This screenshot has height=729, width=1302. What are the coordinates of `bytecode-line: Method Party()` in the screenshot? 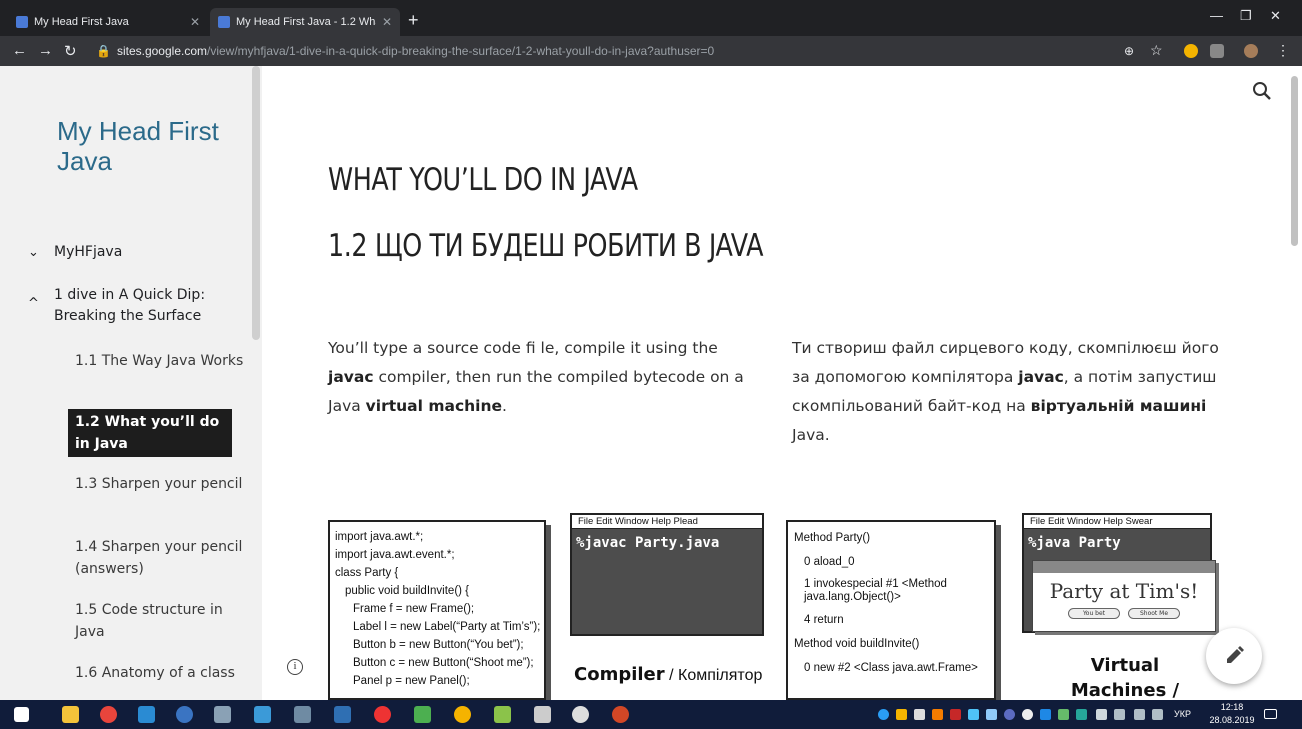 It's located at (832, 538).